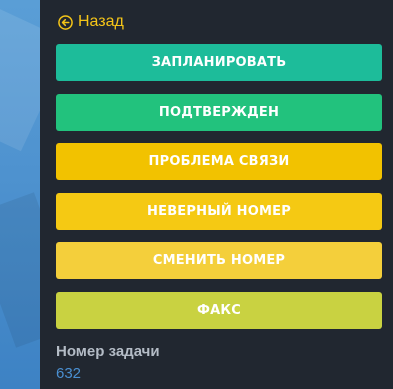  I want to click on fax-button: ФАКС, so click(219, 310).